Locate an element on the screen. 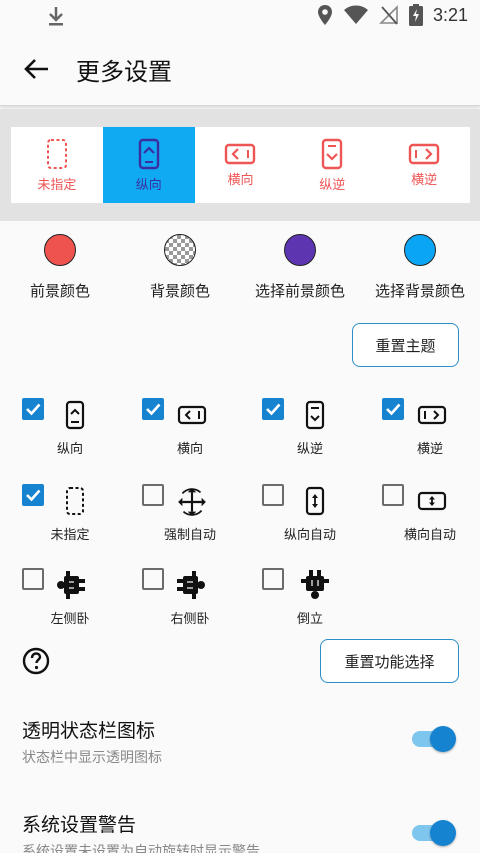 This screenshot has width=480, height=853. orientation-label: 横逆 is located at coordinates (424, 180).